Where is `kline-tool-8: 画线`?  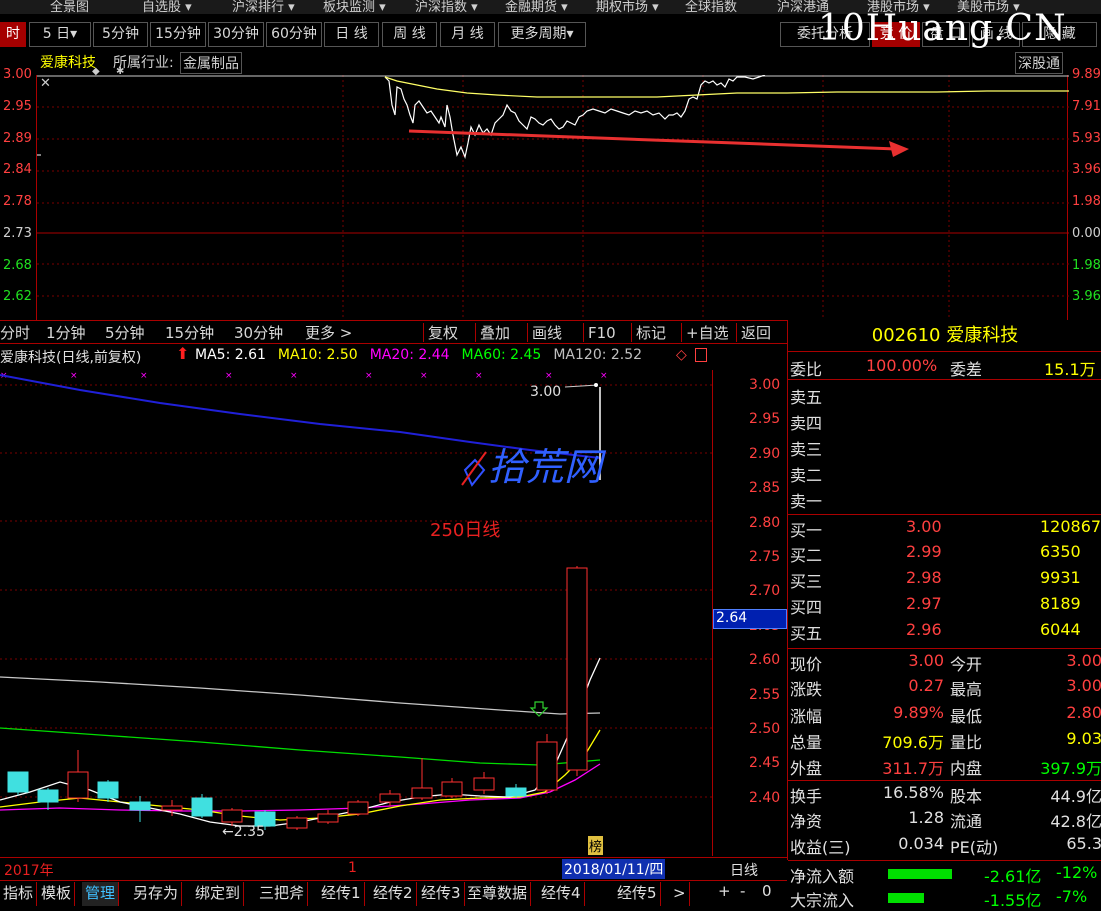 kline-tool-8: 画线 is located at coordinates (547, 333).